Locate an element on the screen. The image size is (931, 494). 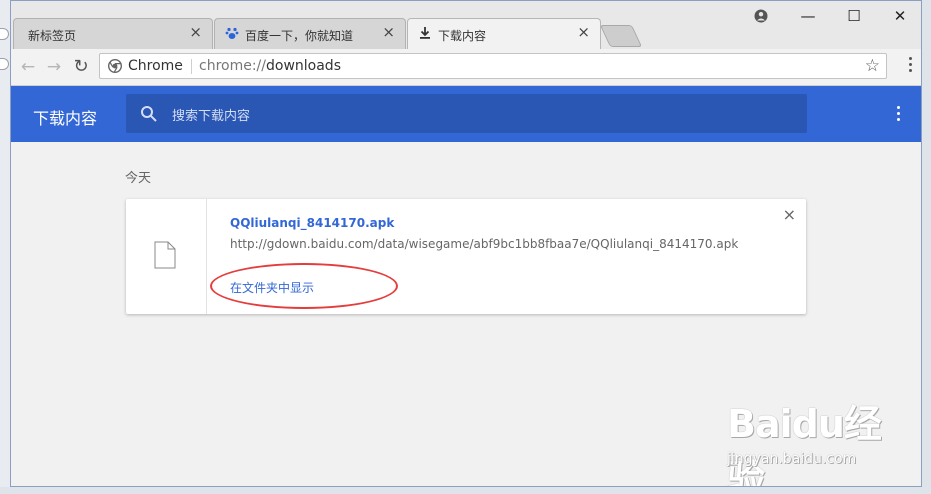
toolbar: ← → ↻ Chrome chrome://downloads ☆ is located at coordinates (466, 67).